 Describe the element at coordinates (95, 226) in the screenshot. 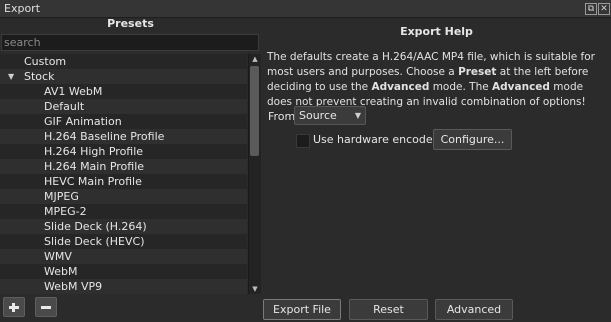

I see `preset-label: Slide Deck (H.264)` at that location.